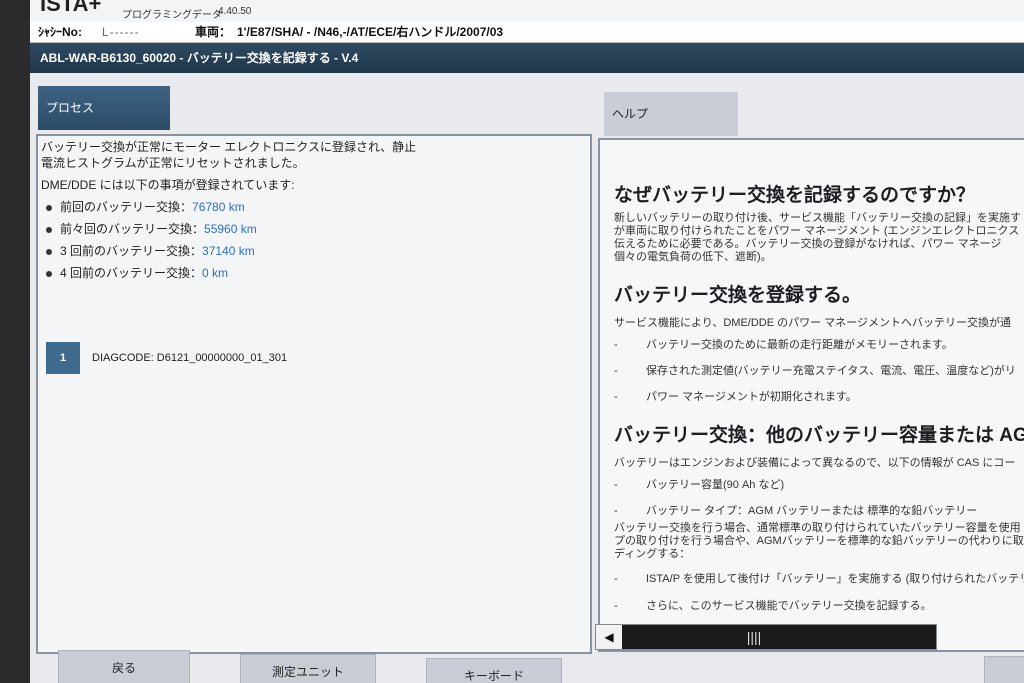 The height and width of the screenshot is (683, 1024). I want to click on tab-process: プロセス, so click(104, 108).